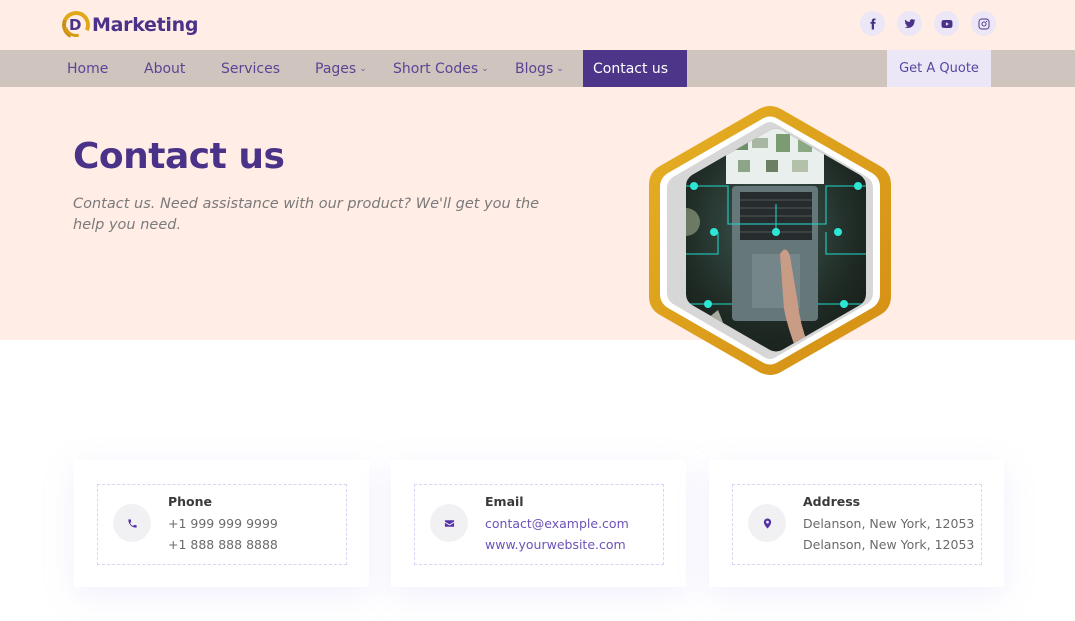 This screenshot has width=1075, height=621. Describe the element at coordinates (148, 23) in the screenshot. I see `brand-name: Marketing` at that location.